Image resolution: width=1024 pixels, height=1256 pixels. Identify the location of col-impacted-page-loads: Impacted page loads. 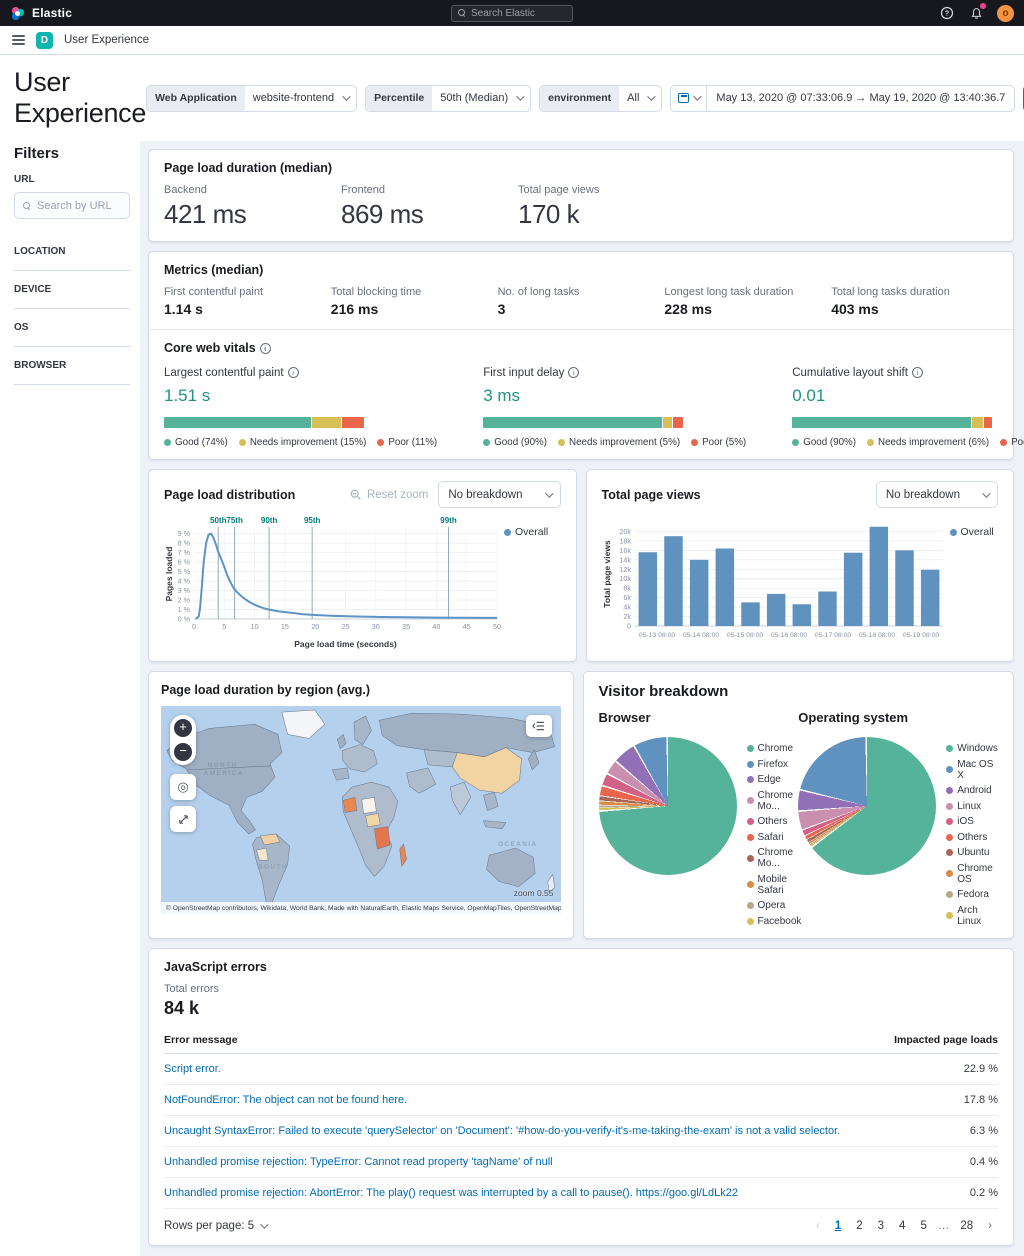
(943, 1041).